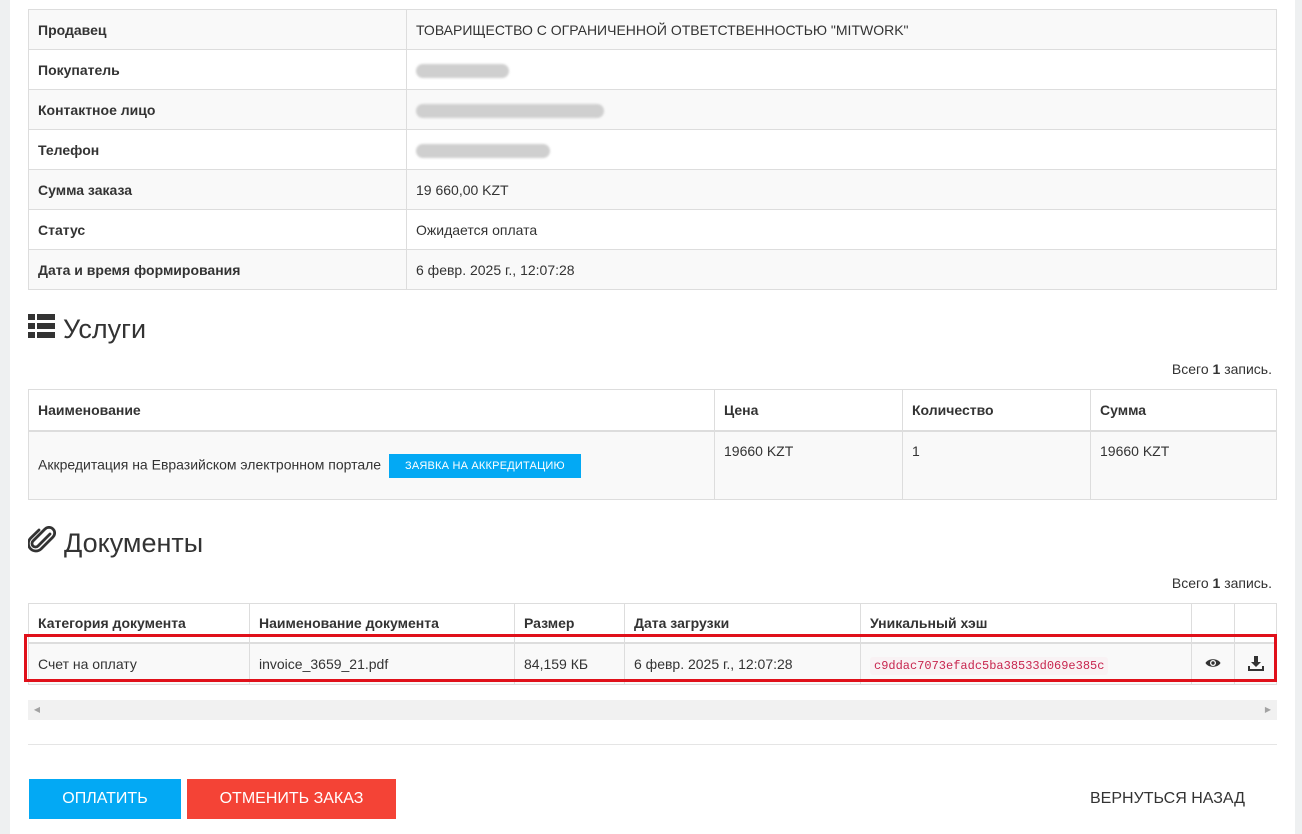  I want to click on detail-label: Сумма заказа, so click(217, 189).